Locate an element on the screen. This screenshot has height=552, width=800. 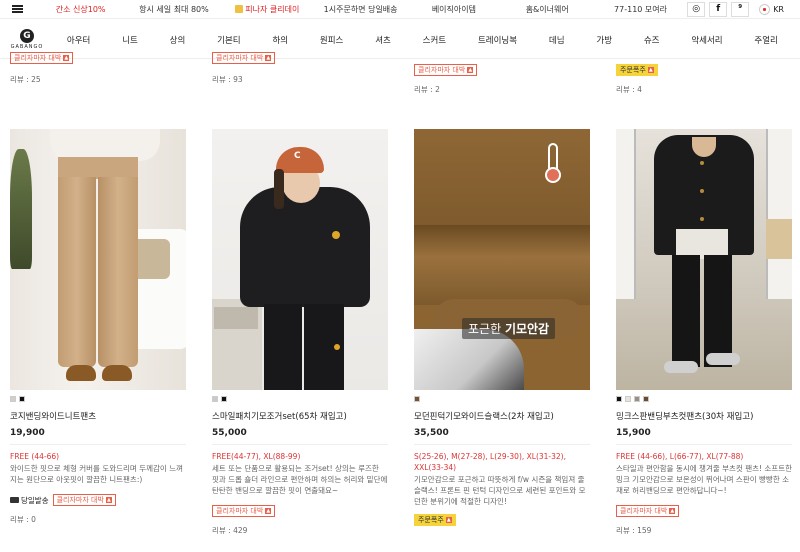
review-count: 리뷰 : 0 is located at coordinates (23, 519).